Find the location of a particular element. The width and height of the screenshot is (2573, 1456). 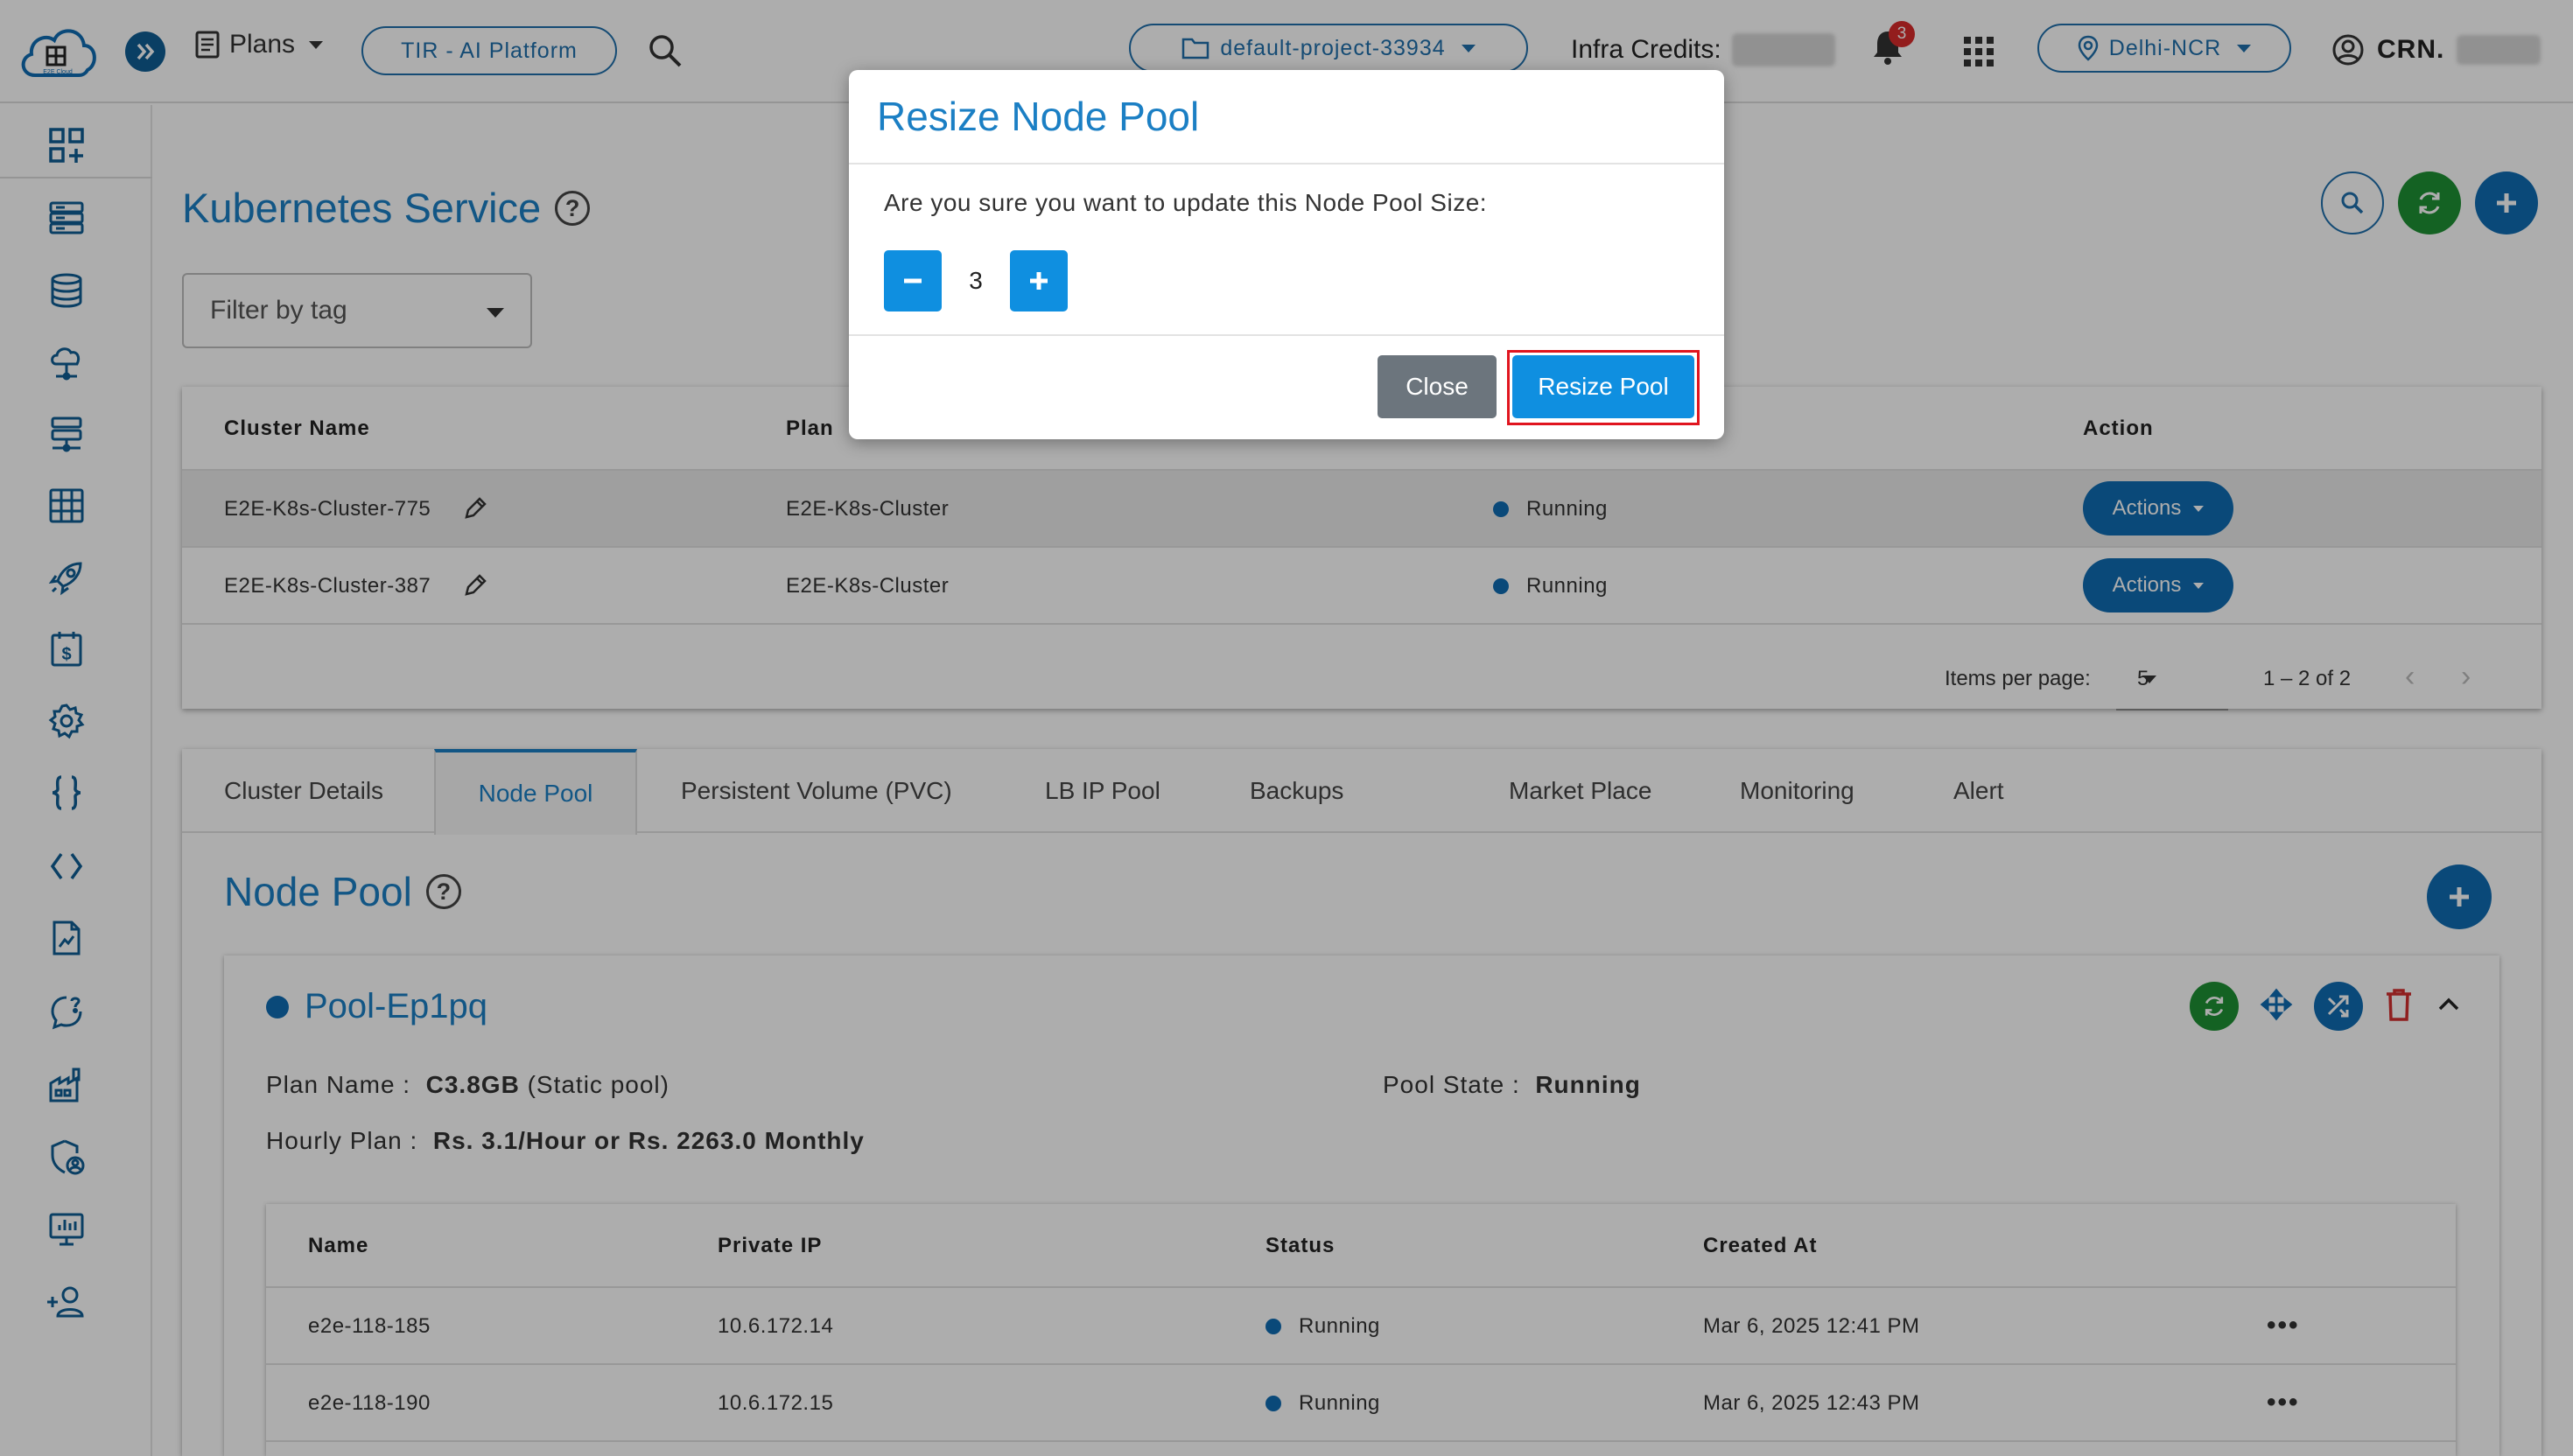

node-pool-size-stepper: 3 is located at coordinates (976, 281).